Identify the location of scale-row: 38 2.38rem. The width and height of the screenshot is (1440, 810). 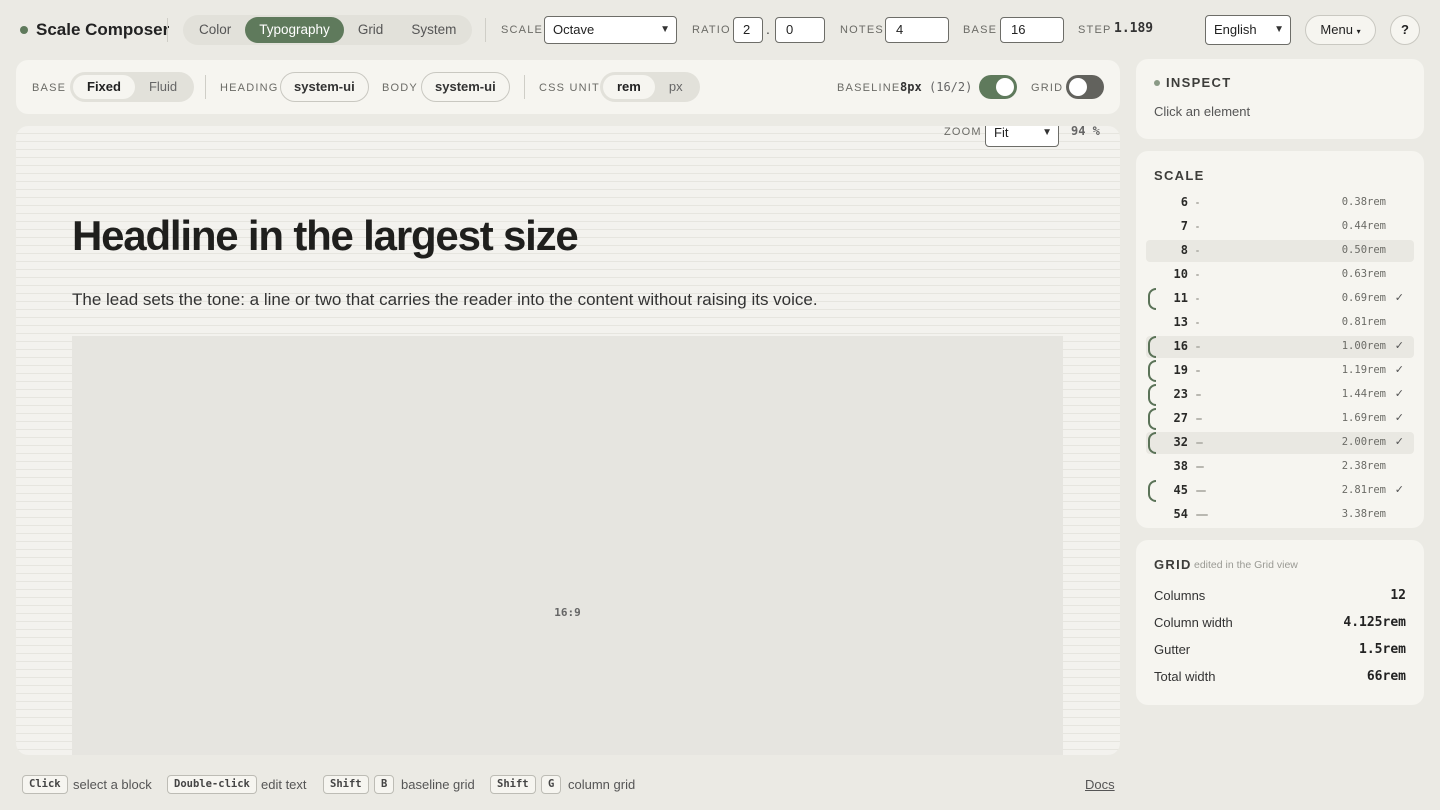
(1280, 467).